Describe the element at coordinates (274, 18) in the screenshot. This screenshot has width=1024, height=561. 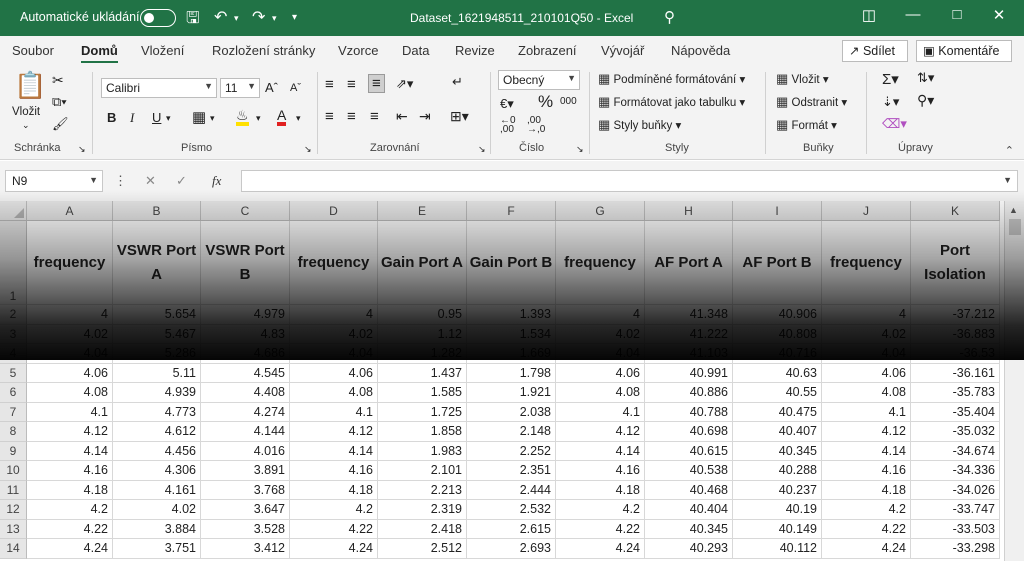
I see `redo-dropdown-icon: ▾` at that location.